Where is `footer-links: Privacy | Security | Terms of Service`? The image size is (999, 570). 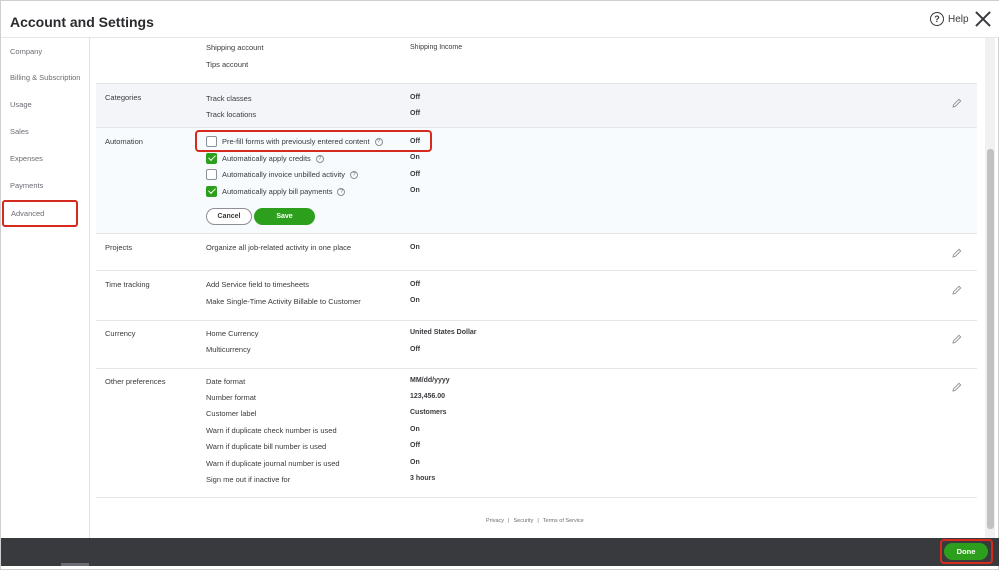
footer-links: Privacy | Security | Terms of Service is located at coordinates (535, 521).